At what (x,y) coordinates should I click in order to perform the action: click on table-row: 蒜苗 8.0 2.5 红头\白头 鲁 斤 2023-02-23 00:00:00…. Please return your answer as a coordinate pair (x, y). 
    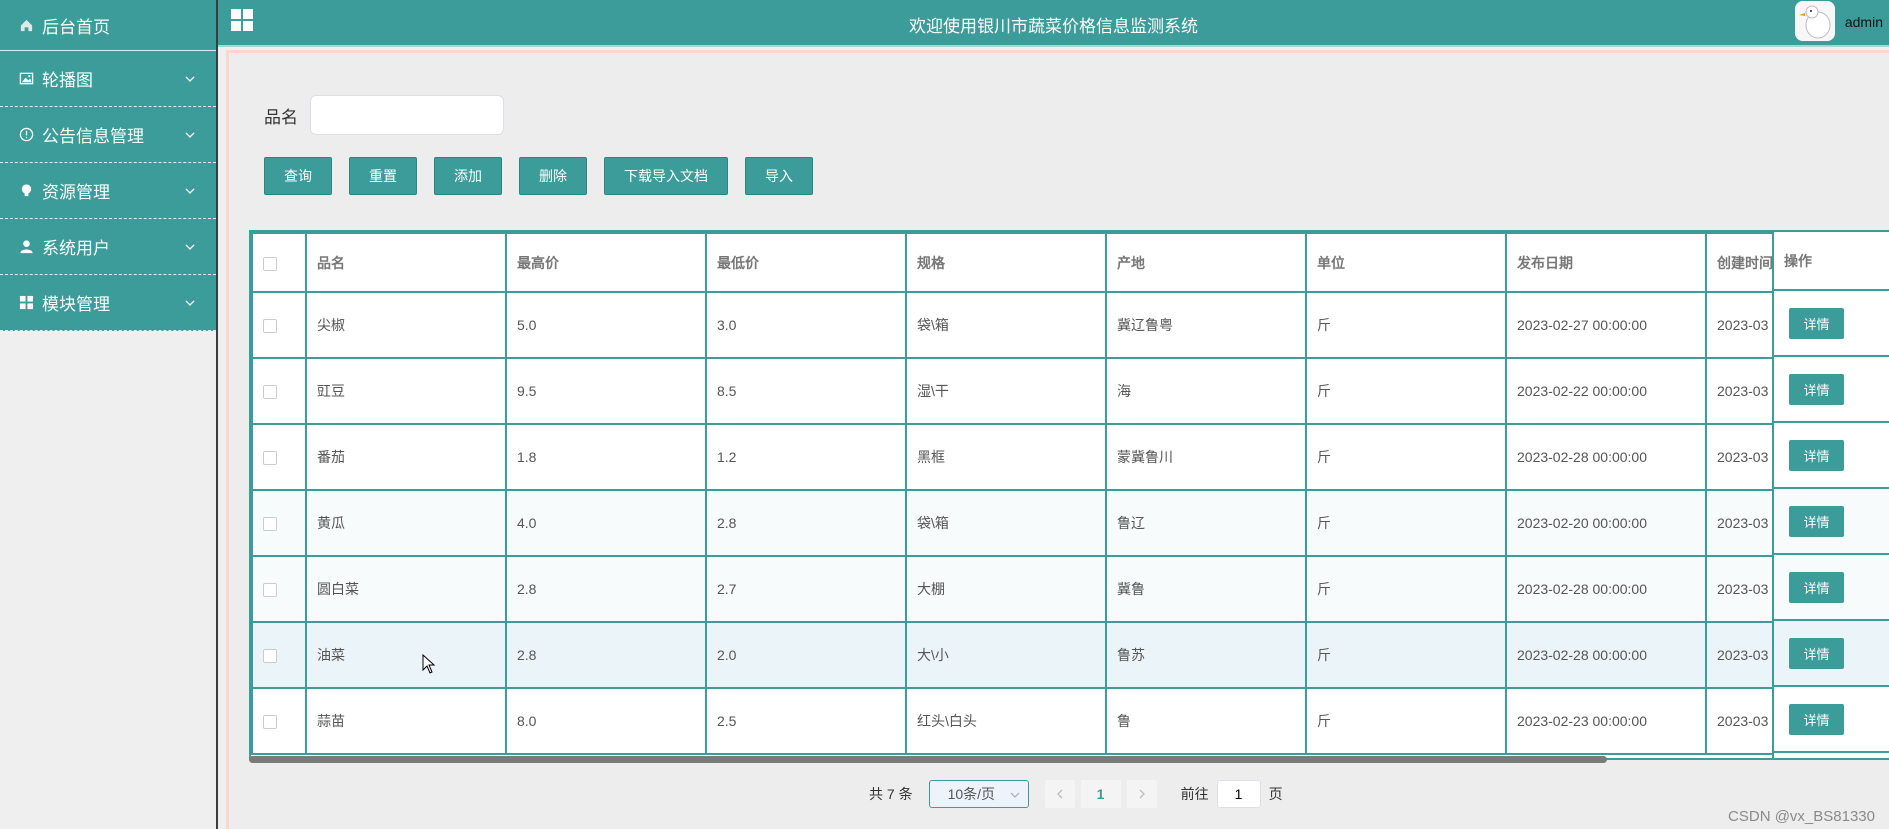
    Looking at the image, I should click on (1062, 721).